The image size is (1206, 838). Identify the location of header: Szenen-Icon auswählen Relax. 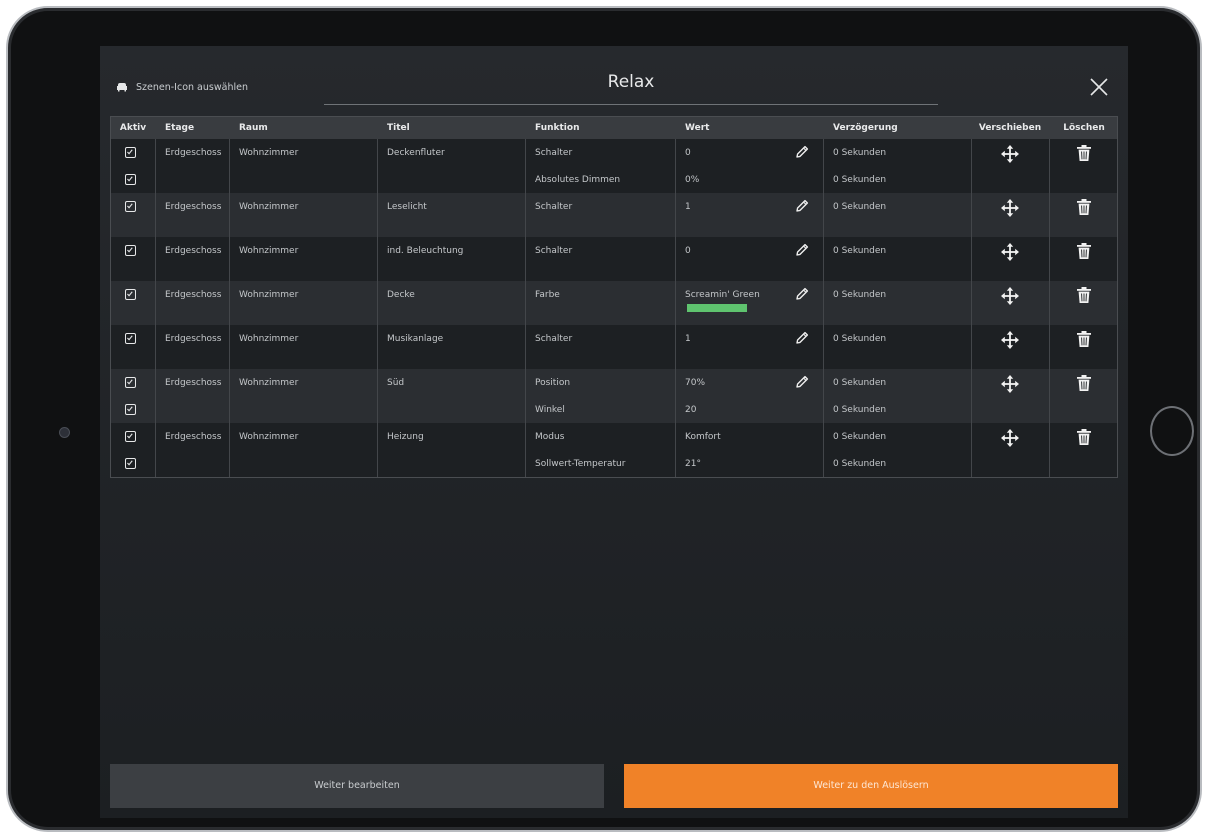
(614, 81).